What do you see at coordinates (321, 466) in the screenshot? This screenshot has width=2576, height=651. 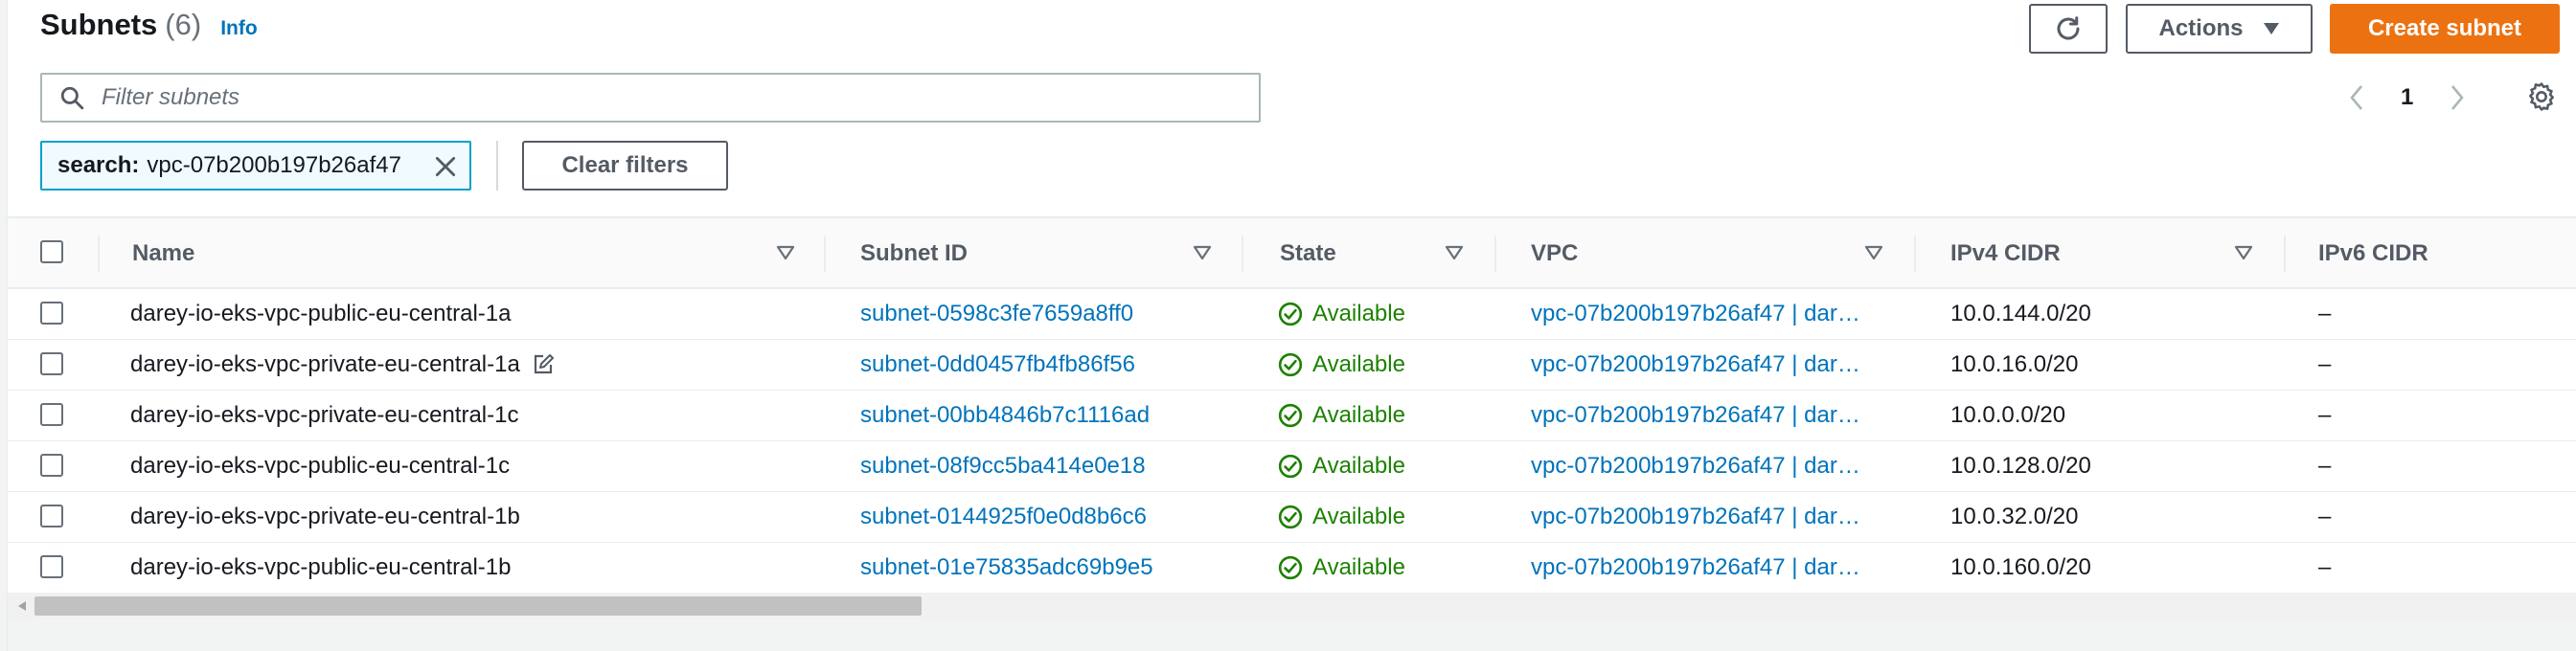 I see `subnet-name: darey-io-eks-vpc-public-eu-central-1c` at bounding box center [321, 466].